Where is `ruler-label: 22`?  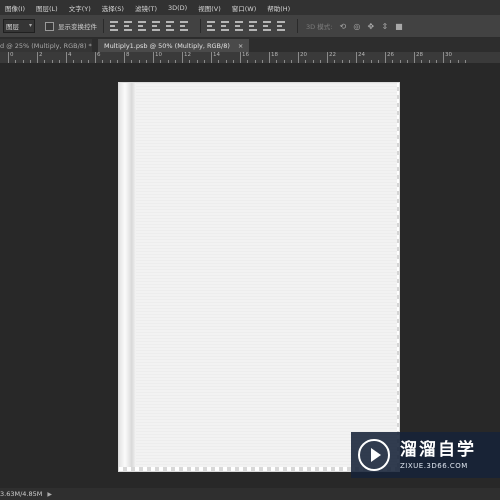
ruler-label: 22 is located at coordinates (332, 55).